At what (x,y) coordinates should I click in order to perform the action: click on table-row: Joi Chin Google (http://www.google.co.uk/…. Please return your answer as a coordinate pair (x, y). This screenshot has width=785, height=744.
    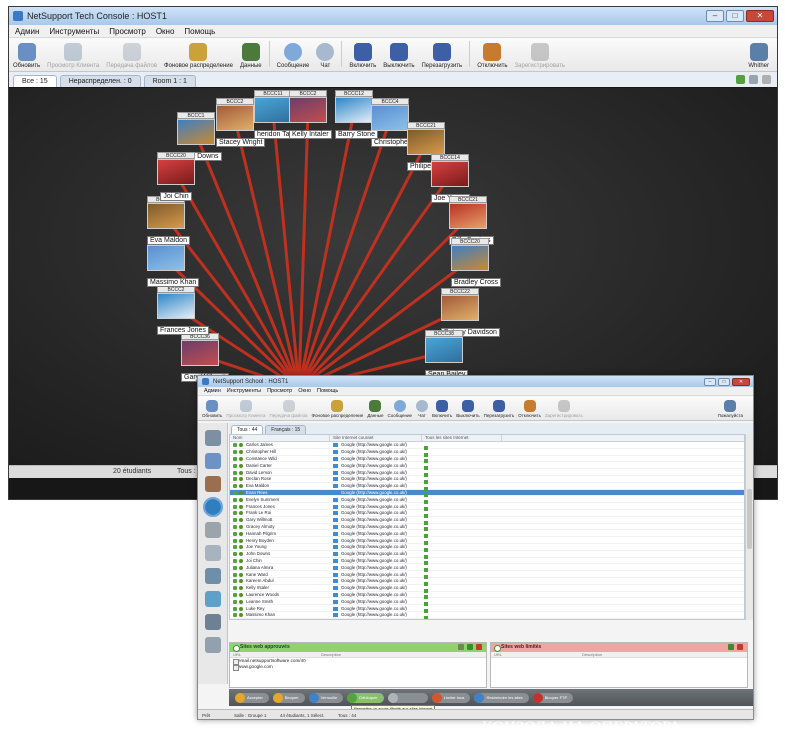
    Looking at the image, I should click on (487, 562).